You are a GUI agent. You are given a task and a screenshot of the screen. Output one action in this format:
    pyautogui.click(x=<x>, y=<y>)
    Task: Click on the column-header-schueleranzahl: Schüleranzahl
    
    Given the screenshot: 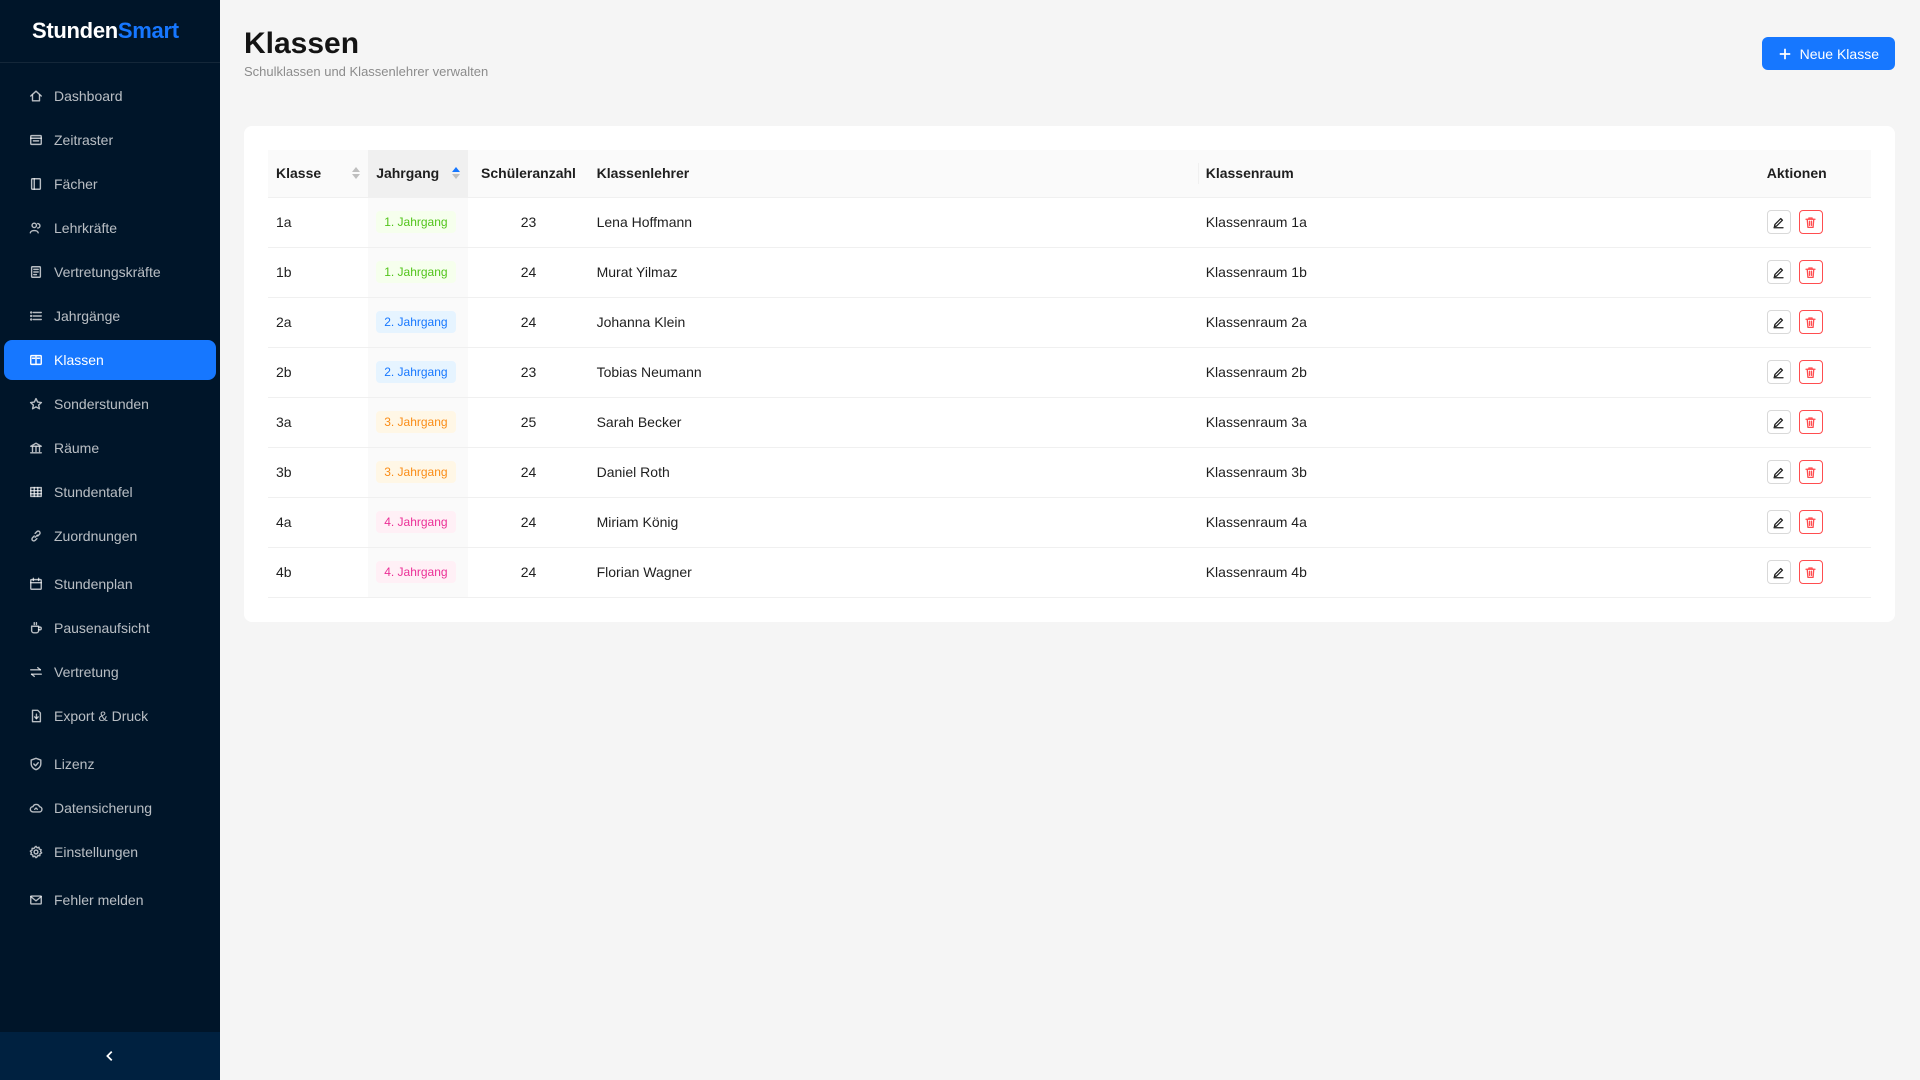 What is the action you would take?
    pyautogui.click(x=528, y=174)
    